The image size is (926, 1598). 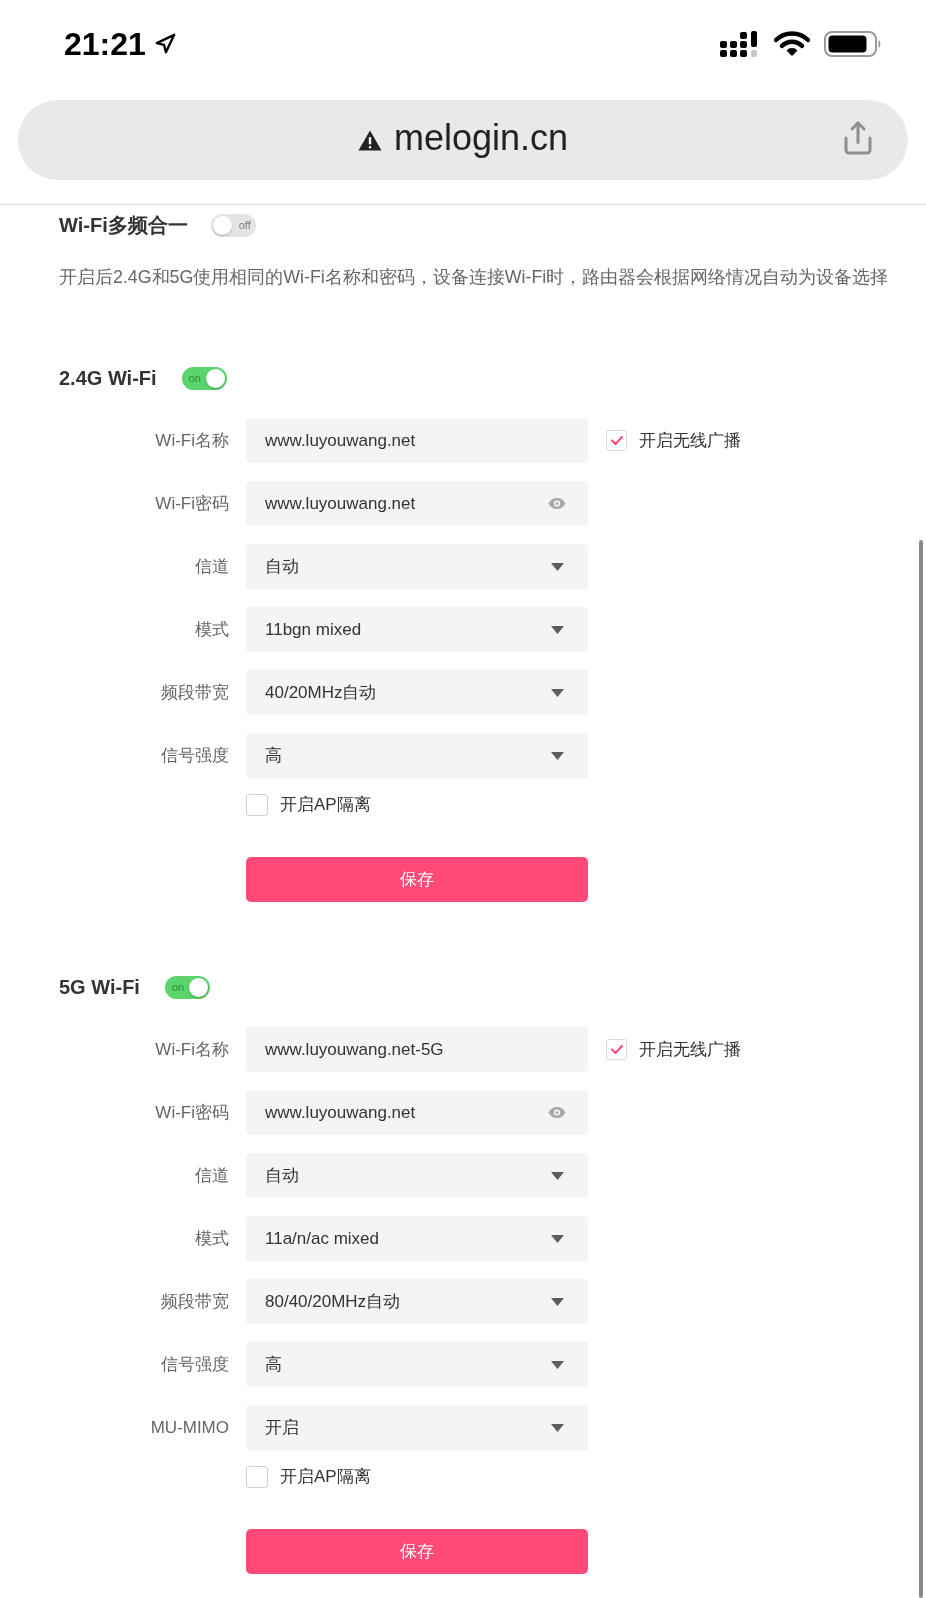 What do you see at coordinates (189, 1427) in the screenshot?
I see `field-label: MU-MIMO` at bounding box center [189, 1427].